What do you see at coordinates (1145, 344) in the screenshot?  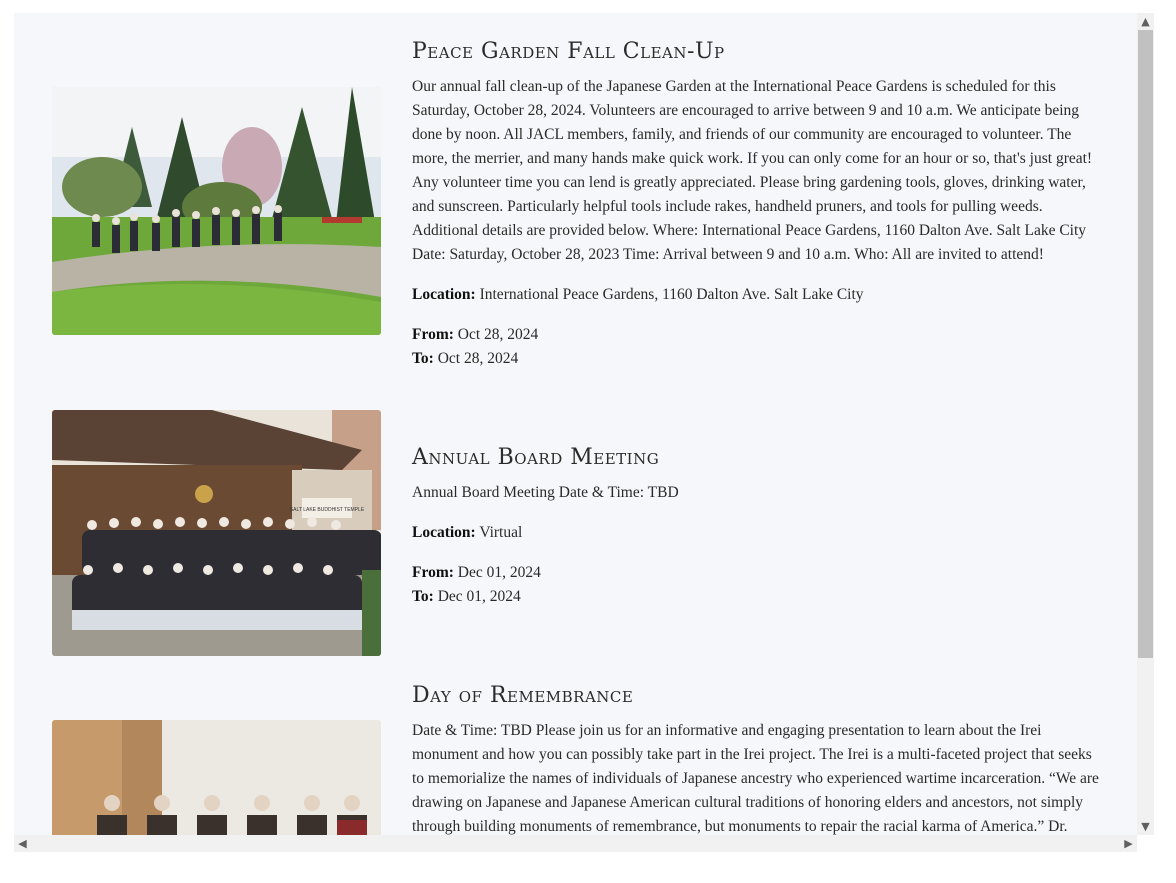 I see `vertical-scrollbar-thumb` at bounding box center [1145, 344].